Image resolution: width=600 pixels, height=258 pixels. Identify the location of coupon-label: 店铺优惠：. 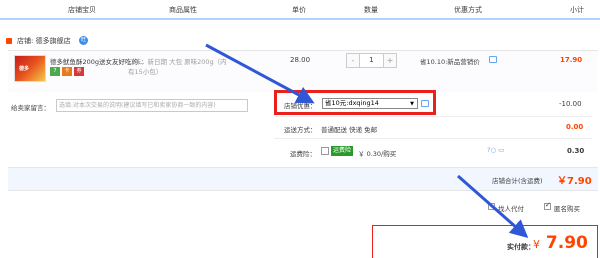
(300, 106).